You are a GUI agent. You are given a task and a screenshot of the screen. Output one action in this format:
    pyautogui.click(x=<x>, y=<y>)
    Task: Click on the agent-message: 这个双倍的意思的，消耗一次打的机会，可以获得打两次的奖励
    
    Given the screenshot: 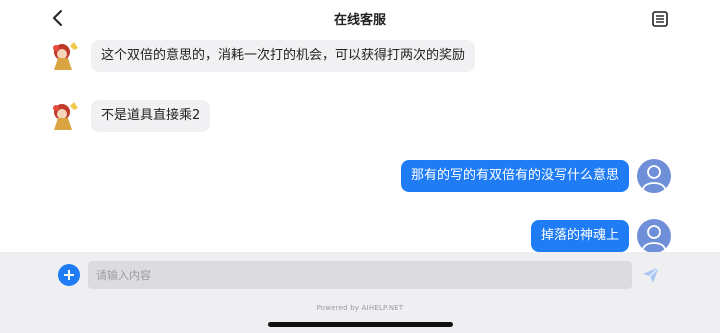 What is the action you would take?
    pyautogui.click(x=283, y=56)
    